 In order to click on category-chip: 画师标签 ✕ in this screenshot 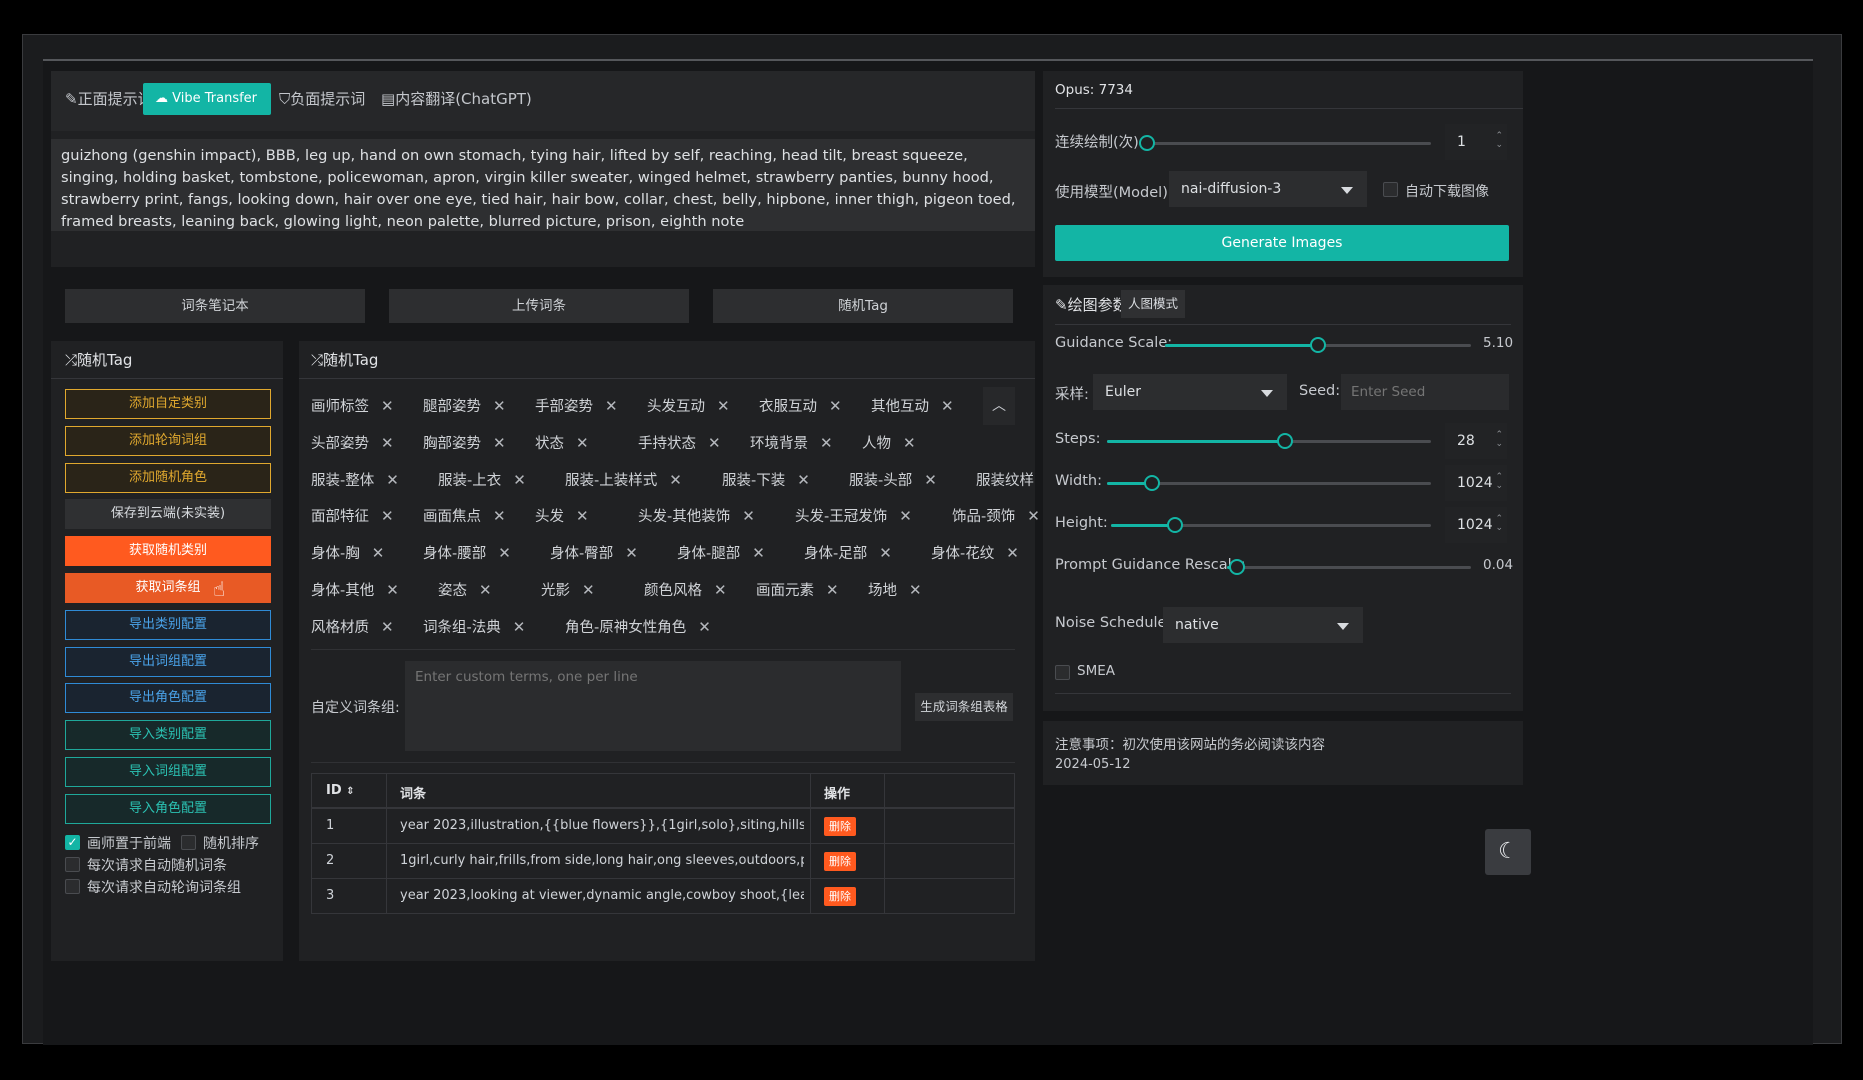, I will do `click(352, 406)`.